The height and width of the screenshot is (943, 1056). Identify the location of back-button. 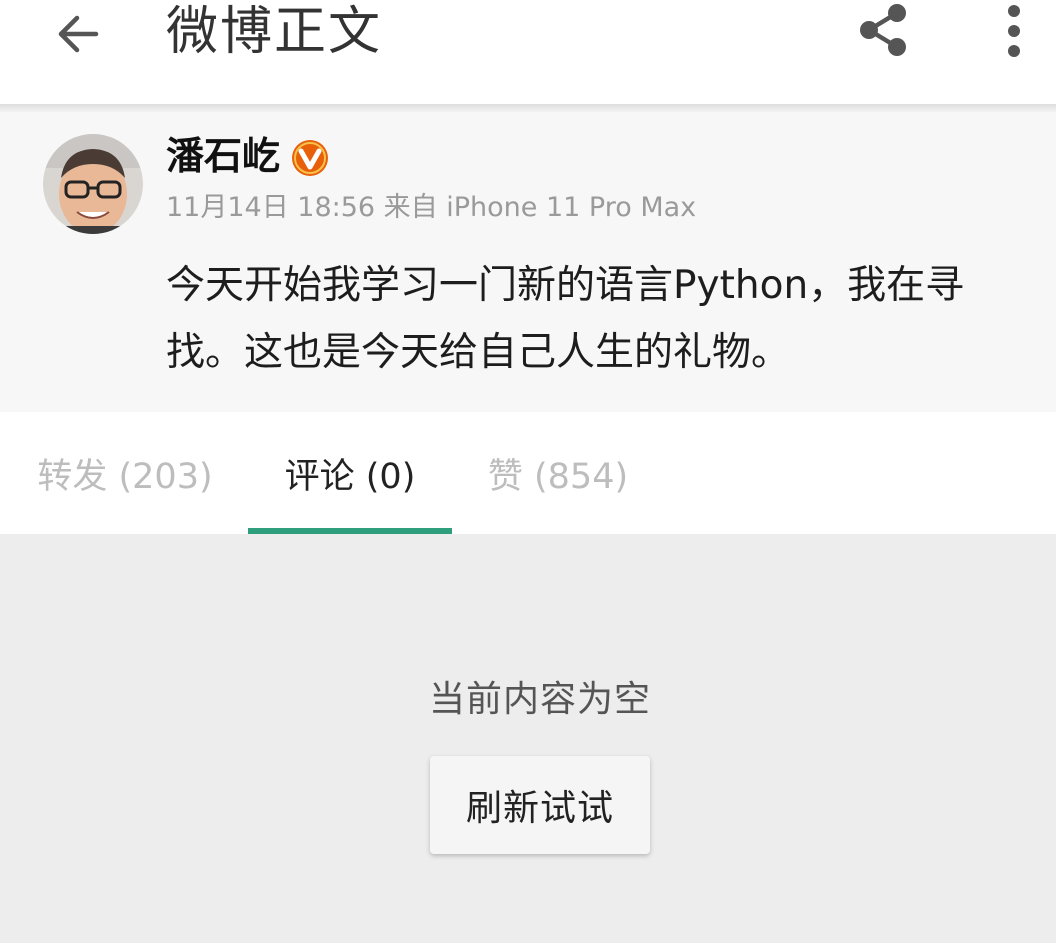
(78, 34).